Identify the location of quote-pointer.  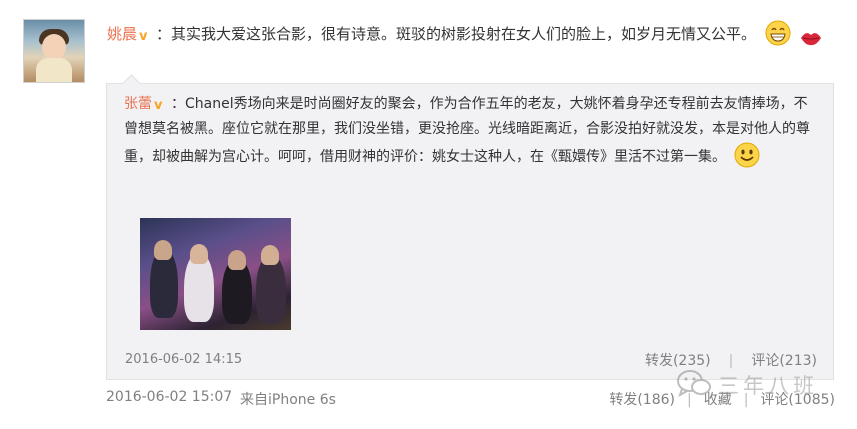
(131, 83).